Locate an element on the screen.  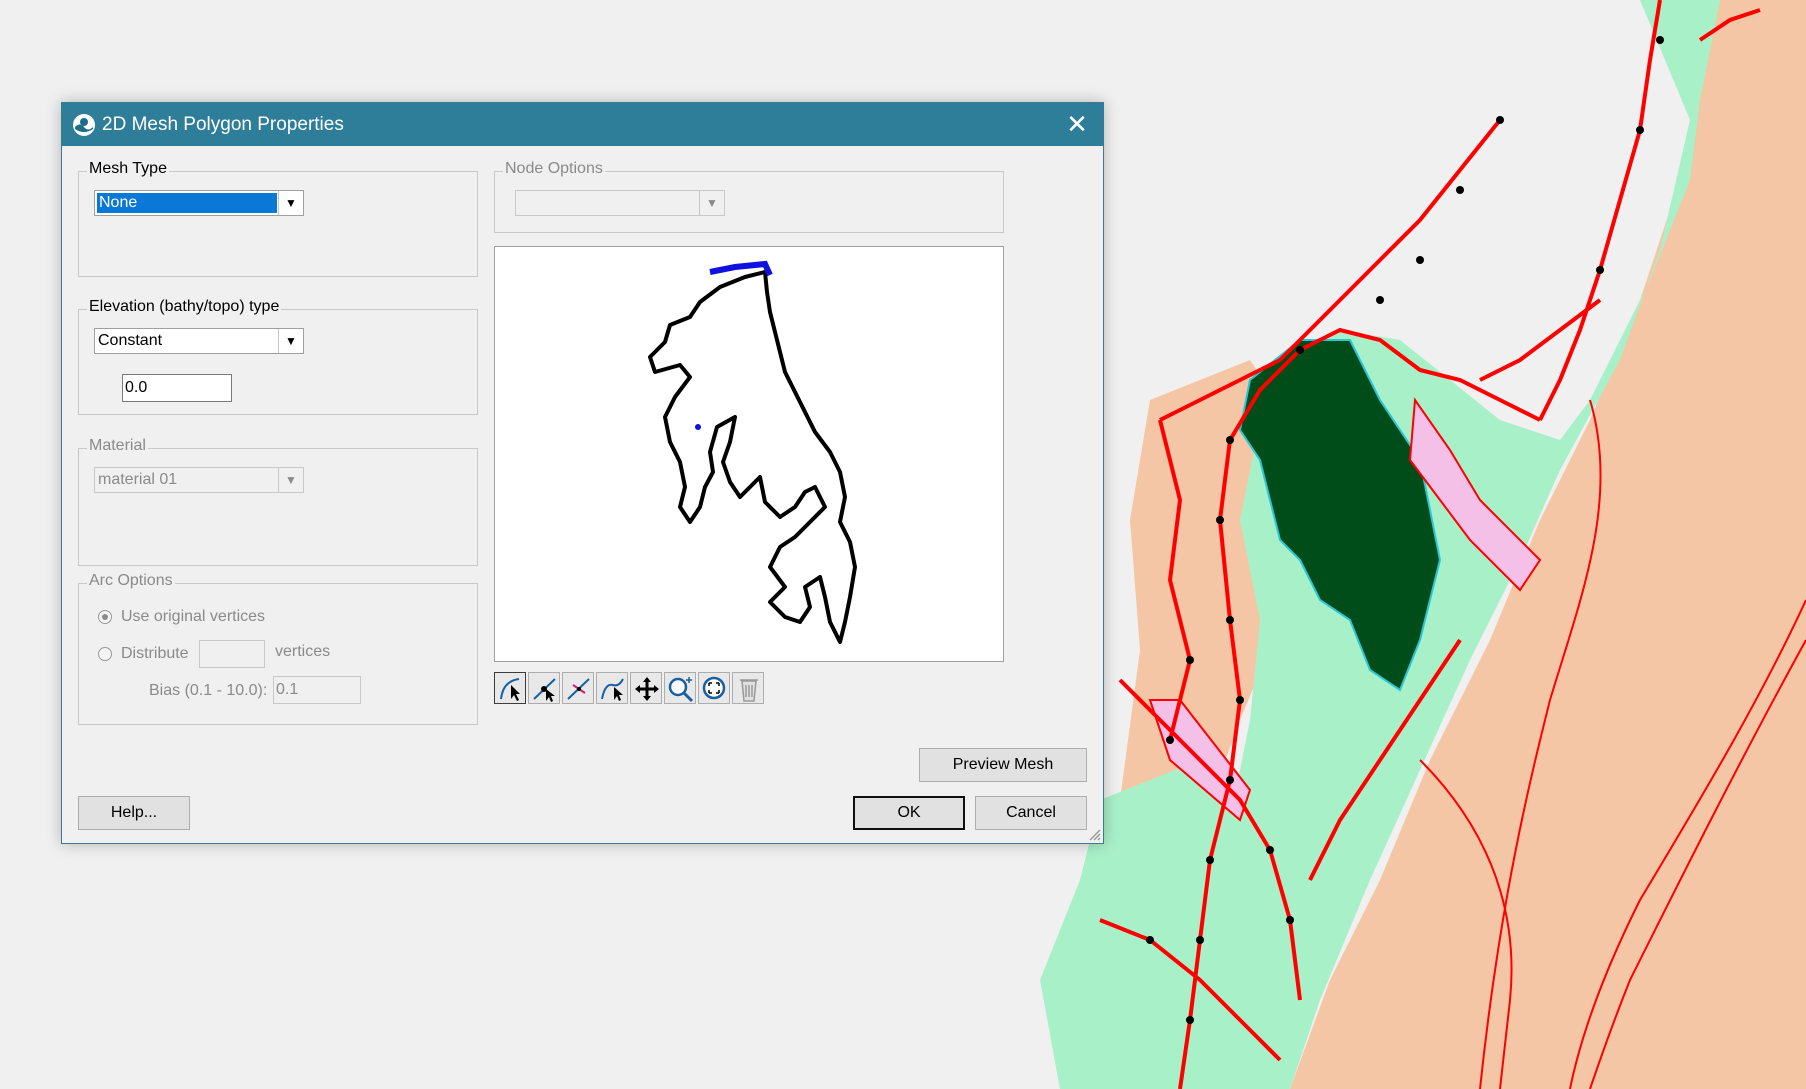
app-logo-icon is located at coordinates (84, 125).